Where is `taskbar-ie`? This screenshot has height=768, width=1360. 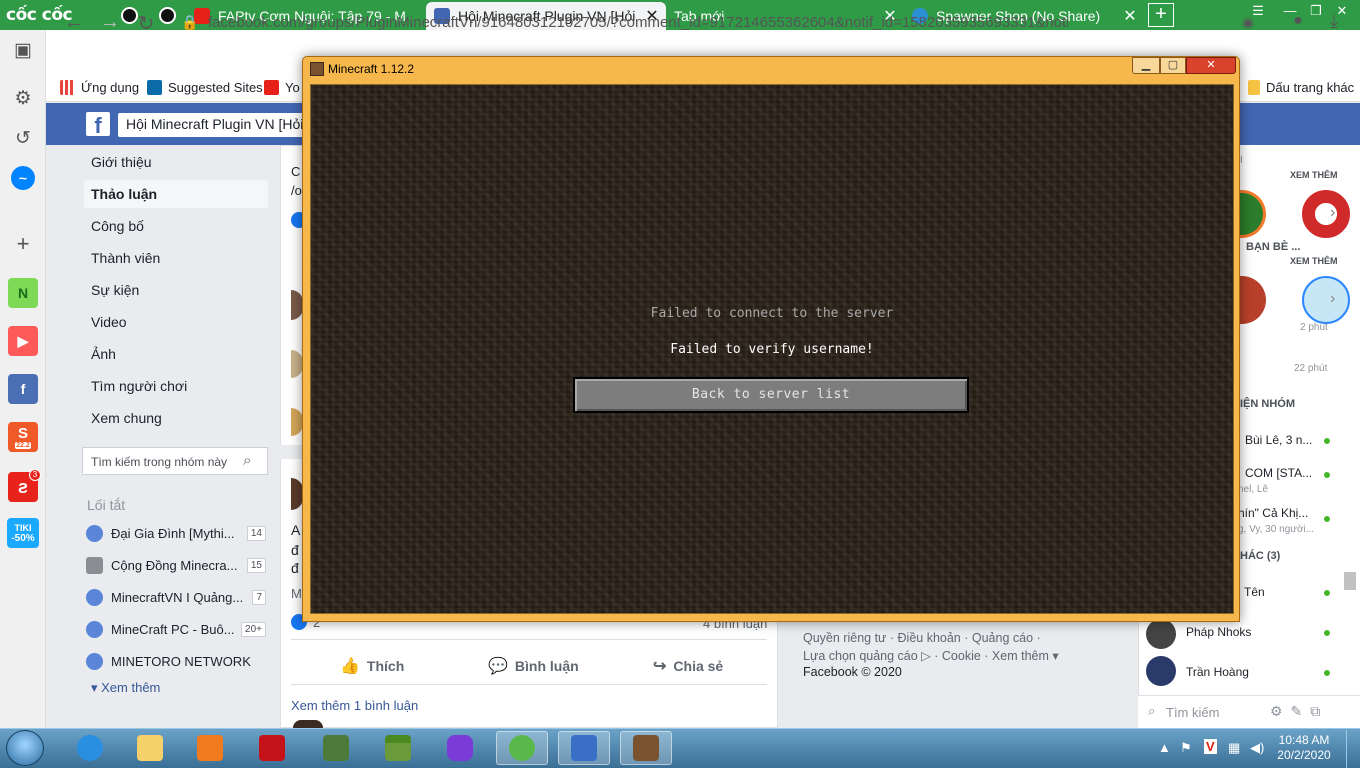
taskbar-ie is located at coordinates (90, 748).